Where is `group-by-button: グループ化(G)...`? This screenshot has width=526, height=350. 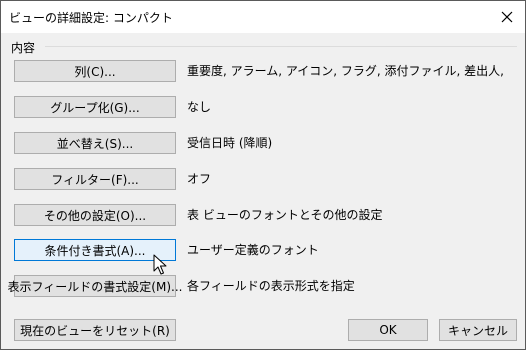
group-by-button: グループ化(G)... is located at coordinates (95, 107).